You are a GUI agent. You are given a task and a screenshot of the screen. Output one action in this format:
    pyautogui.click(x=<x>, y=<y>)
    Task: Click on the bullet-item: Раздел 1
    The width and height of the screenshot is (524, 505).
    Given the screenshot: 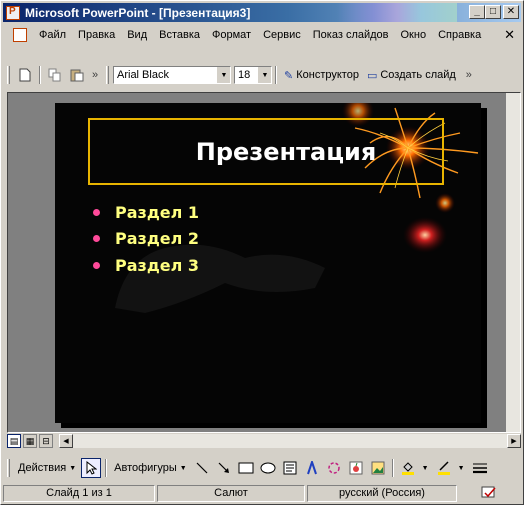 What is the action you would take?
    pyautogui.click(x=146, y=212)
    